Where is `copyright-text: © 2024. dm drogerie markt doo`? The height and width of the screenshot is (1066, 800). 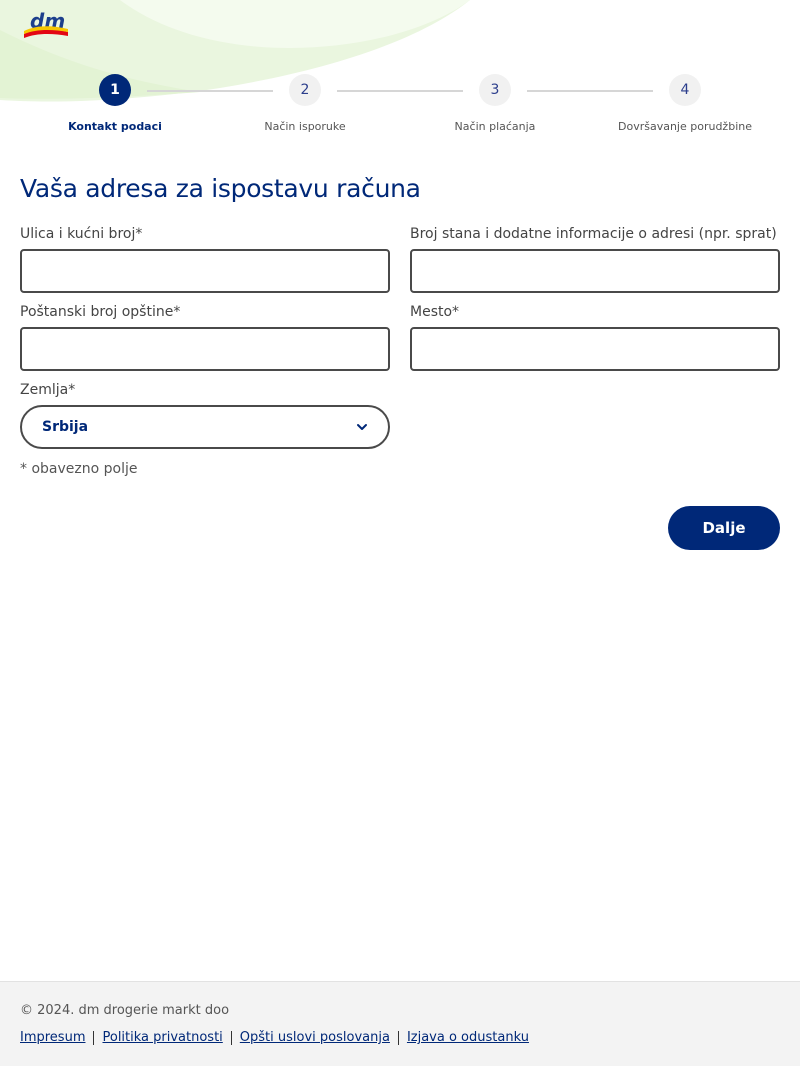
copyright-text: © 2024. dm drogerie markt doo is located at coordinates (125, 1010).